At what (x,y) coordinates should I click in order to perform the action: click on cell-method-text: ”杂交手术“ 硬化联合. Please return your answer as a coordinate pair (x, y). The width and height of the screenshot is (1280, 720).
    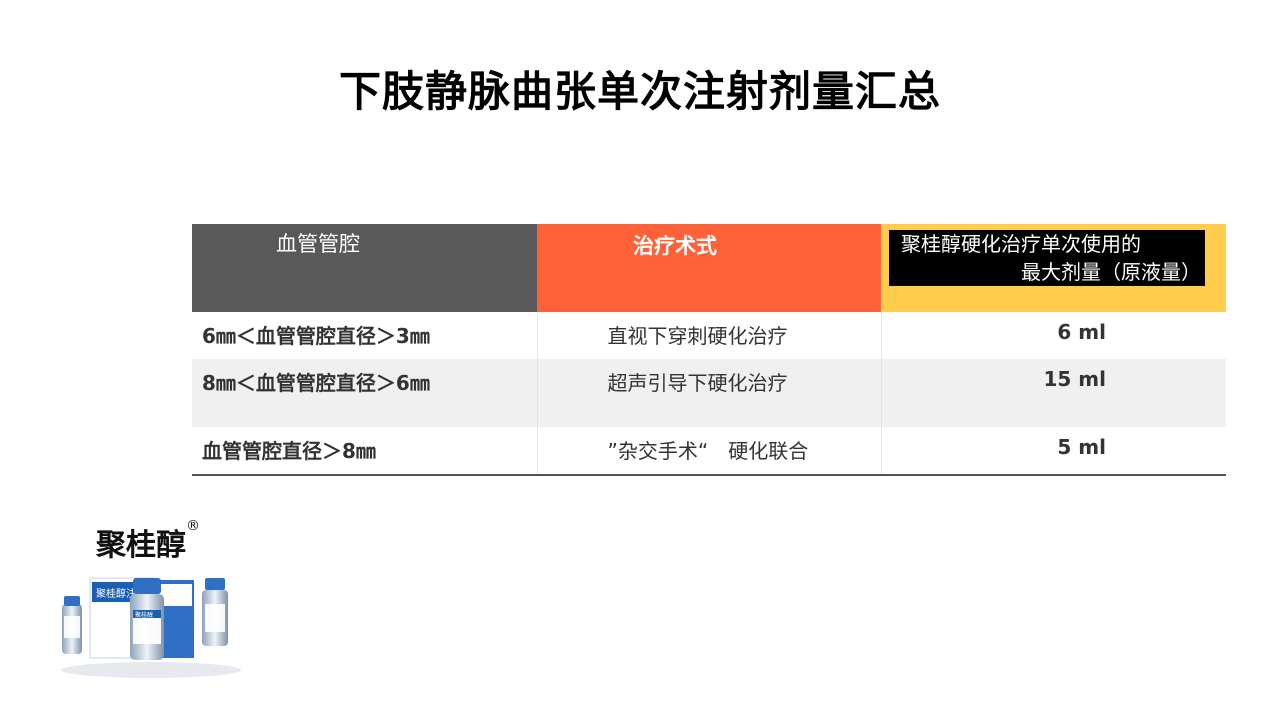
    Looking at the image, I should click on (708, 451).